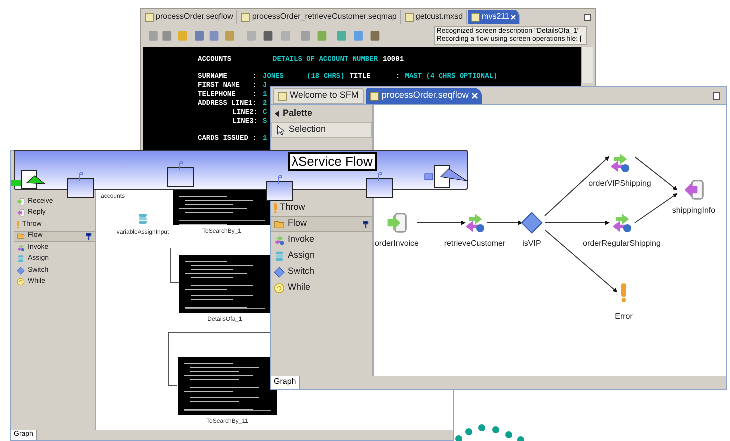  What do you see at coordinates (301, 271) in the screenshot?
I see `palette-label: Switch` at bounding box center [301, 271].